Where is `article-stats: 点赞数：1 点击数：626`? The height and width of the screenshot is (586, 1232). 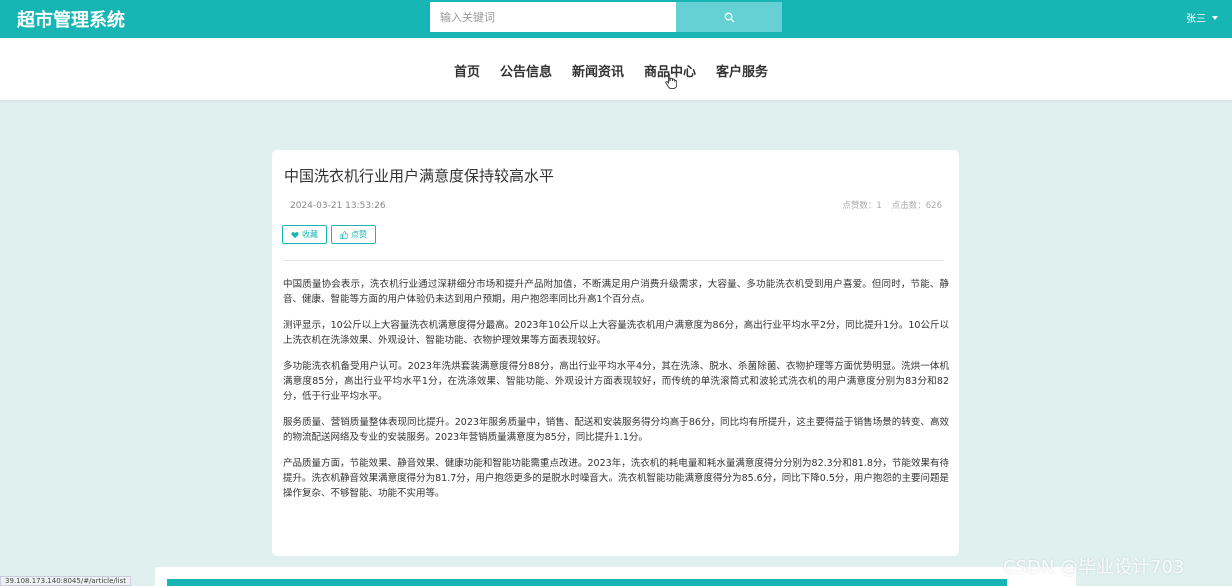 article-stats: 点赞数：1 点击数：626 is located at coordinates (892, 205).